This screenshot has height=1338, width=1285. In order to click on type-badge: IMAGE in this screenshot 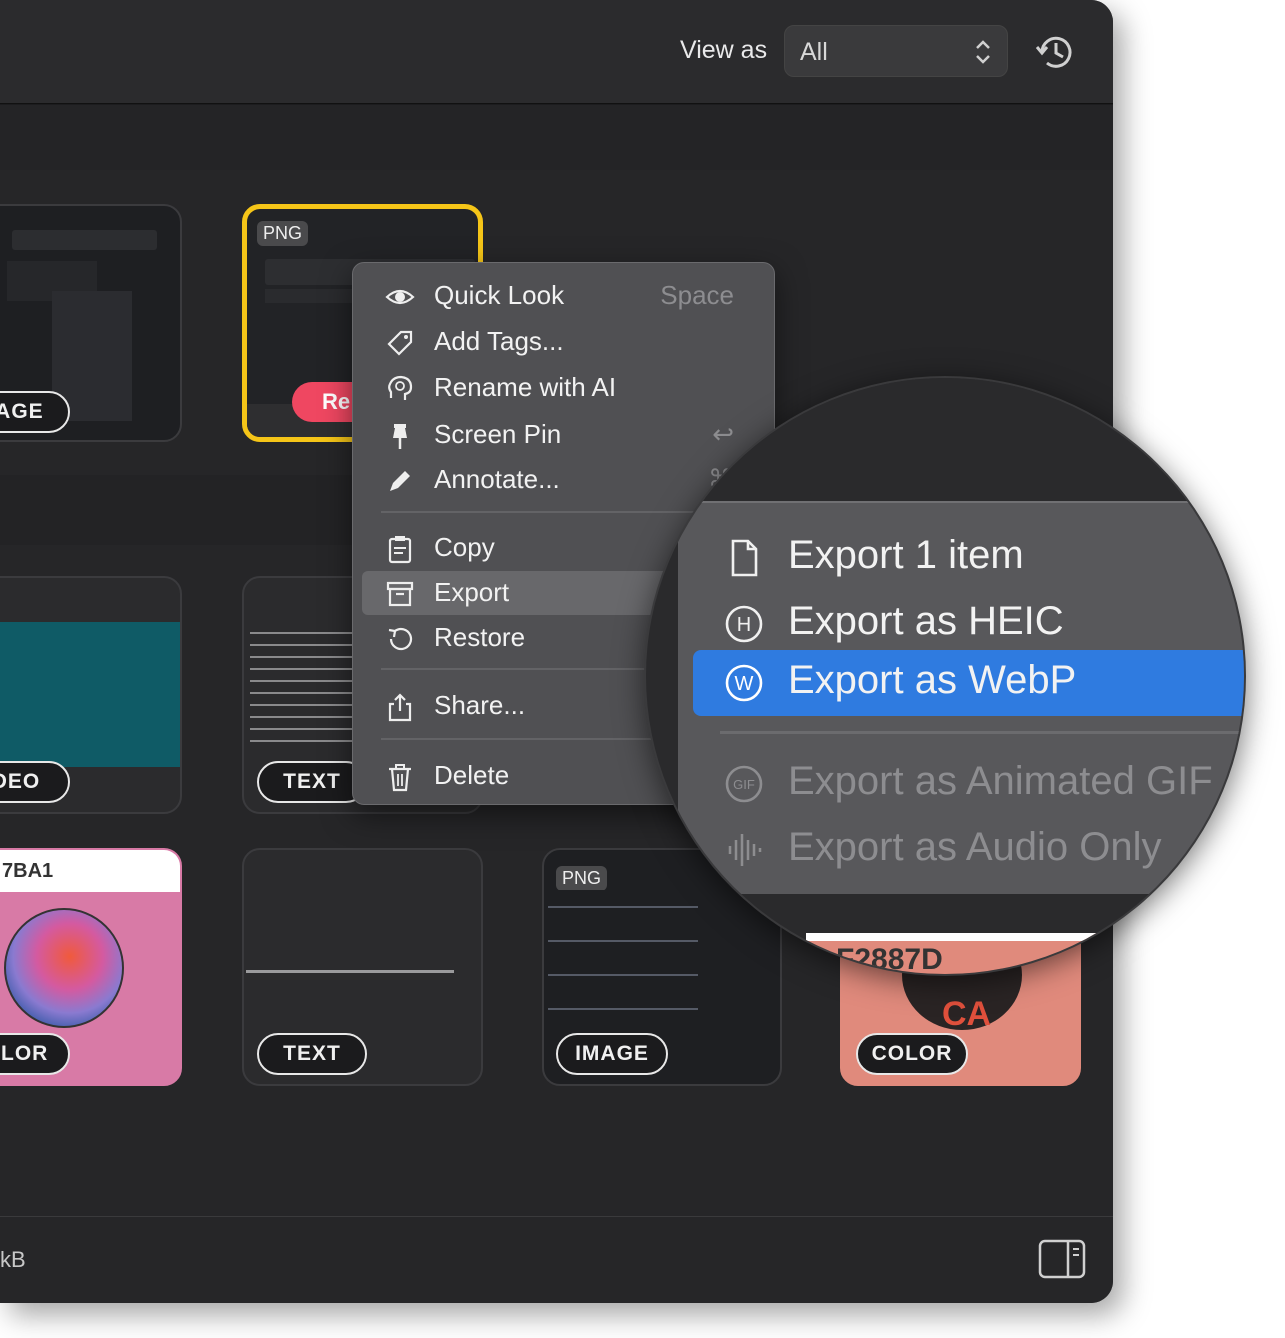, I will do `click(612, 1054)`.